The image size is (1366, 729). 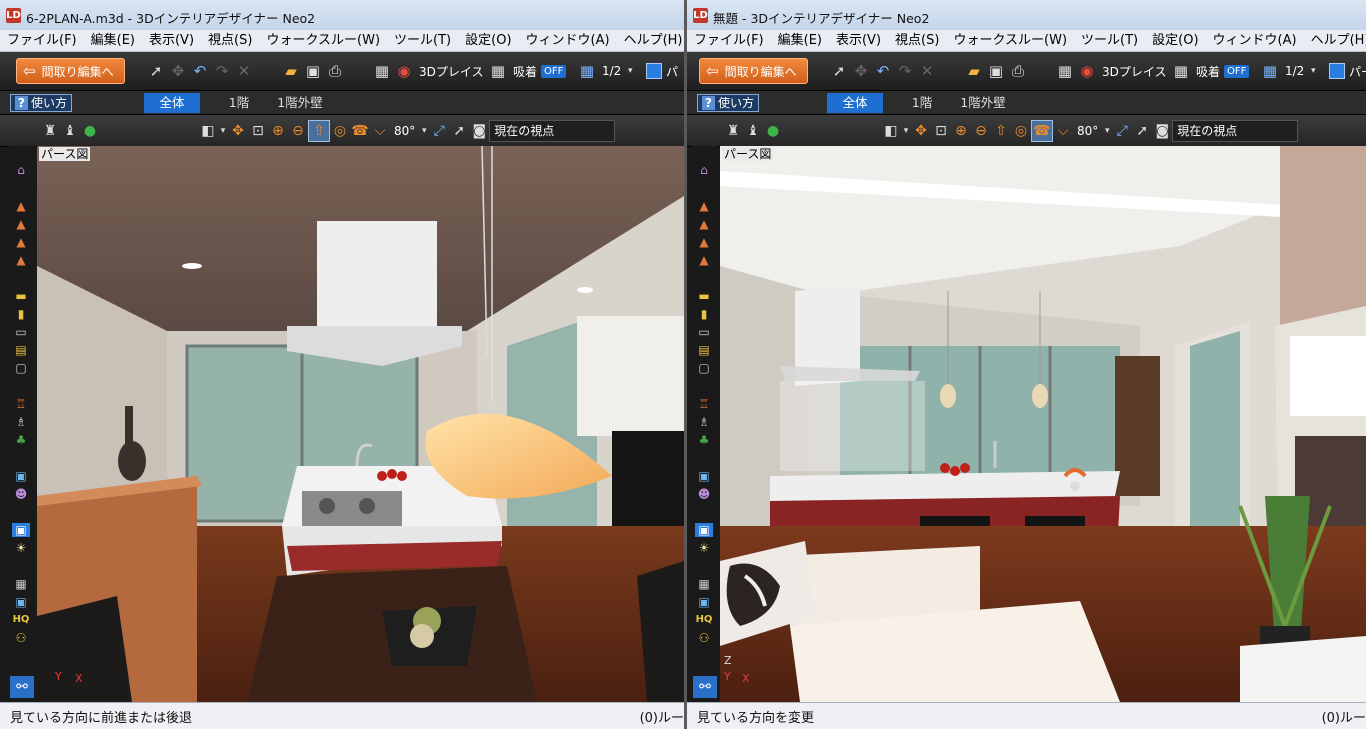 What do you see at coordinates (672, 71) in the screenshot?
I see `view-mode-label: パ` at bounding box center [672, 71].